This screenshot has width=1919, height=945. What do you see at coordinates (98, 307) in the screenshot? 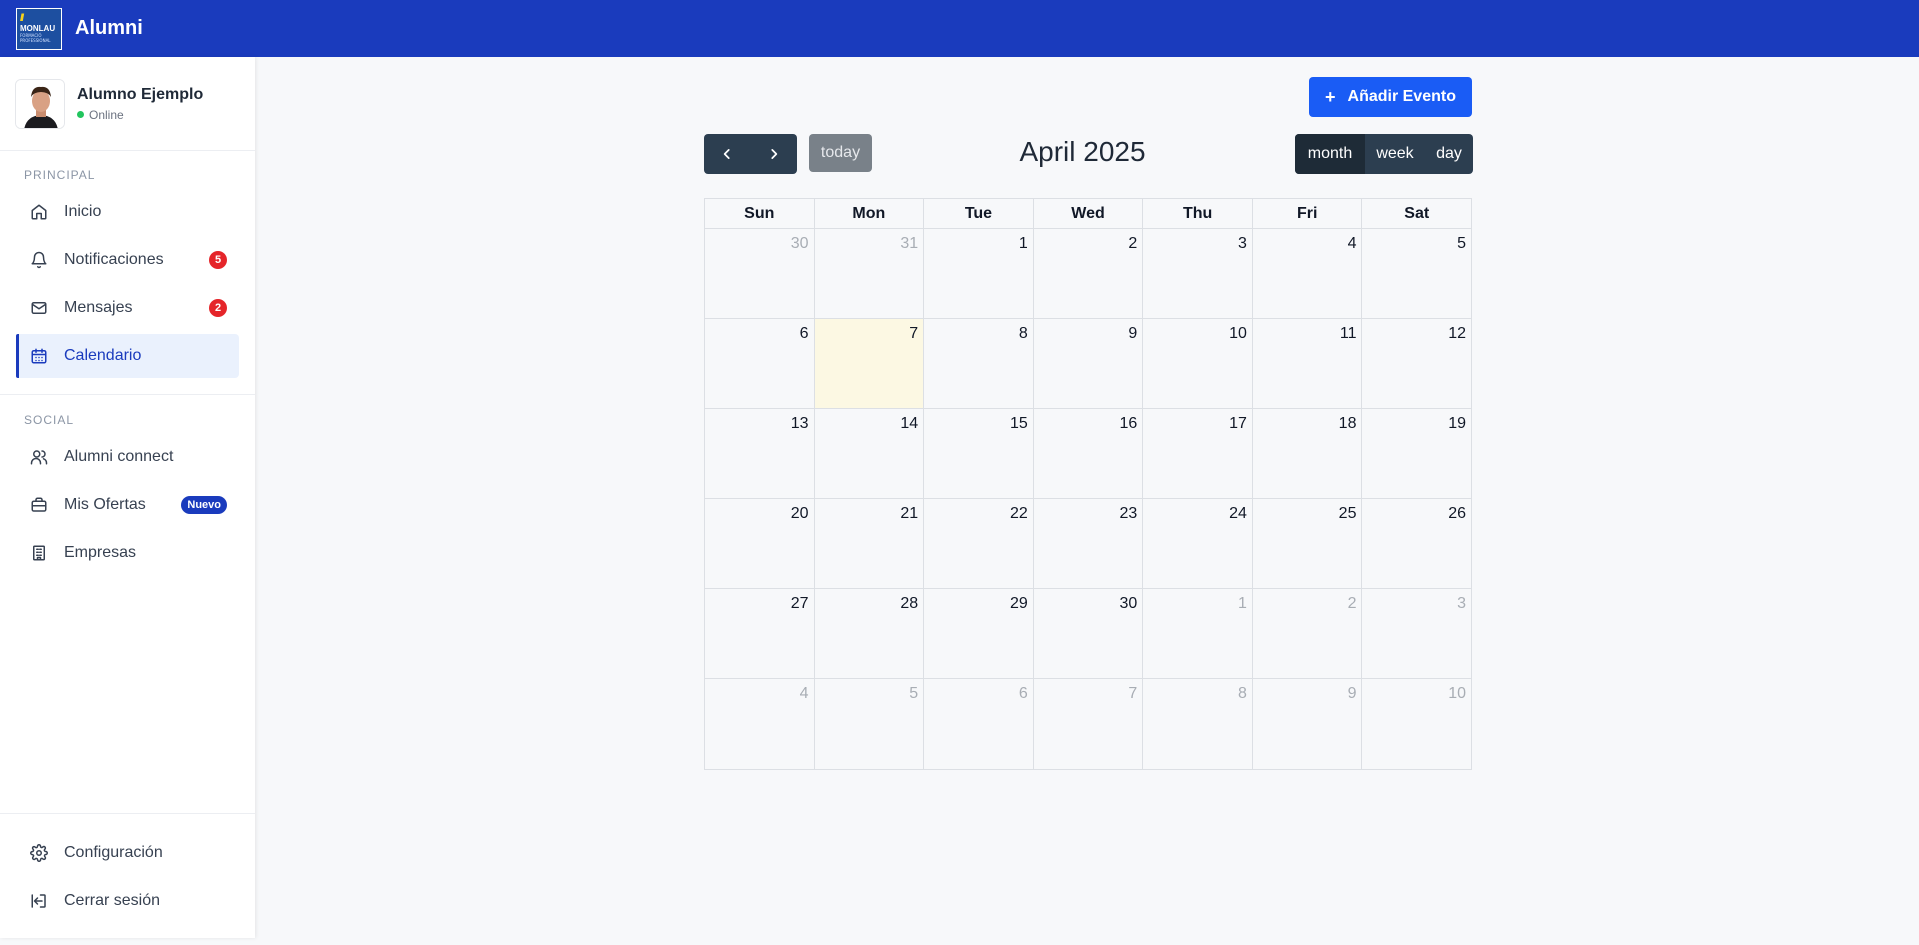
I see `sidebar-item-label: Mensajes` at bounding box center [98, 307].